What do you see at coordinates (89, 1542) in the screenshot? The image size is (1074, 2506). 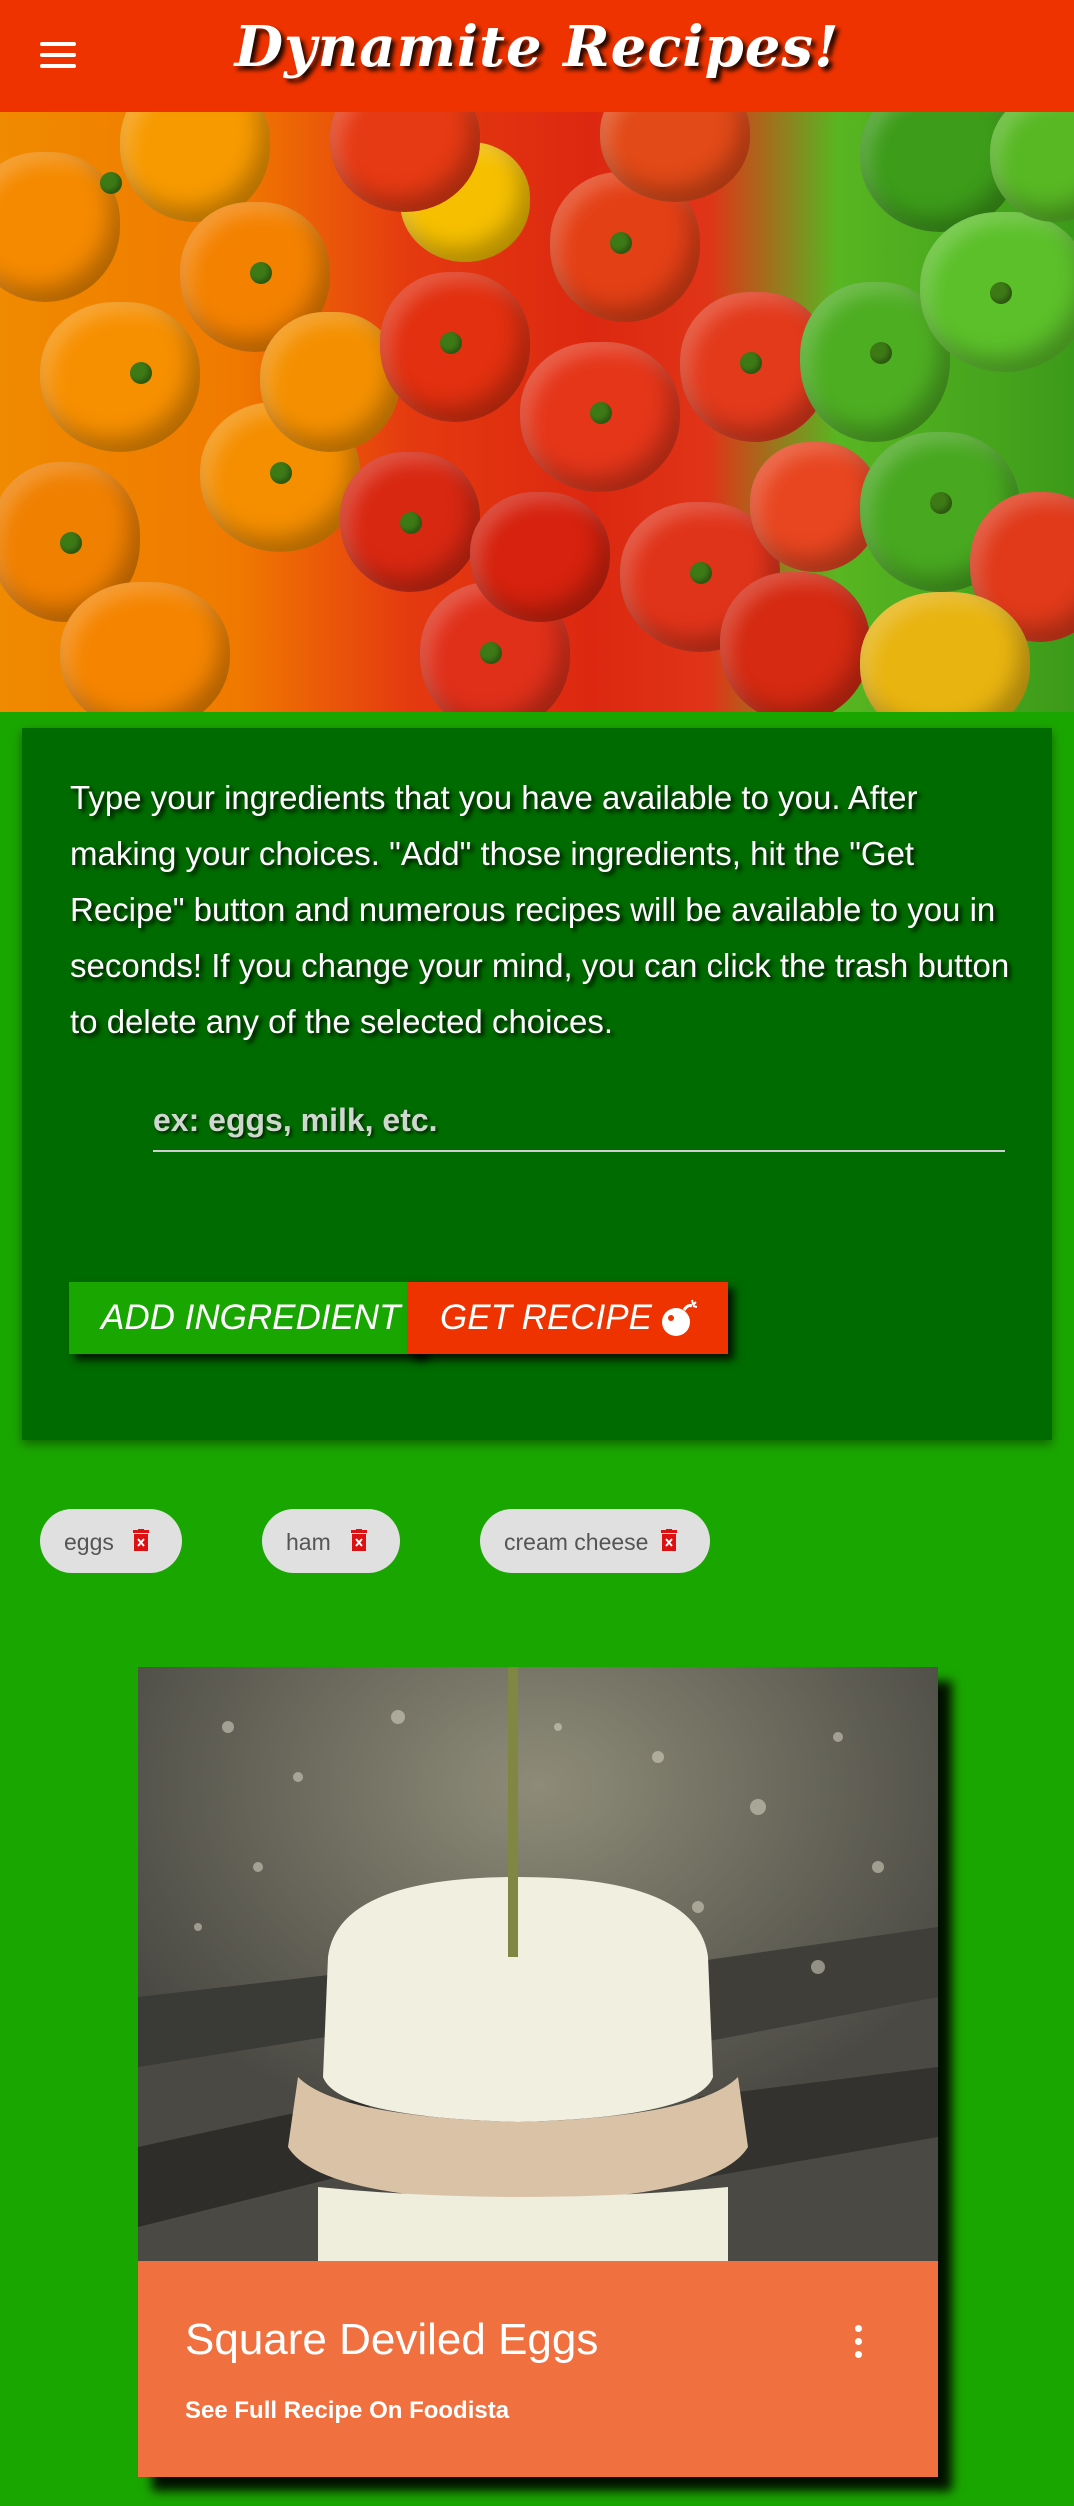 I see `chip-label: eggs` at bounding box center [89, 1542].